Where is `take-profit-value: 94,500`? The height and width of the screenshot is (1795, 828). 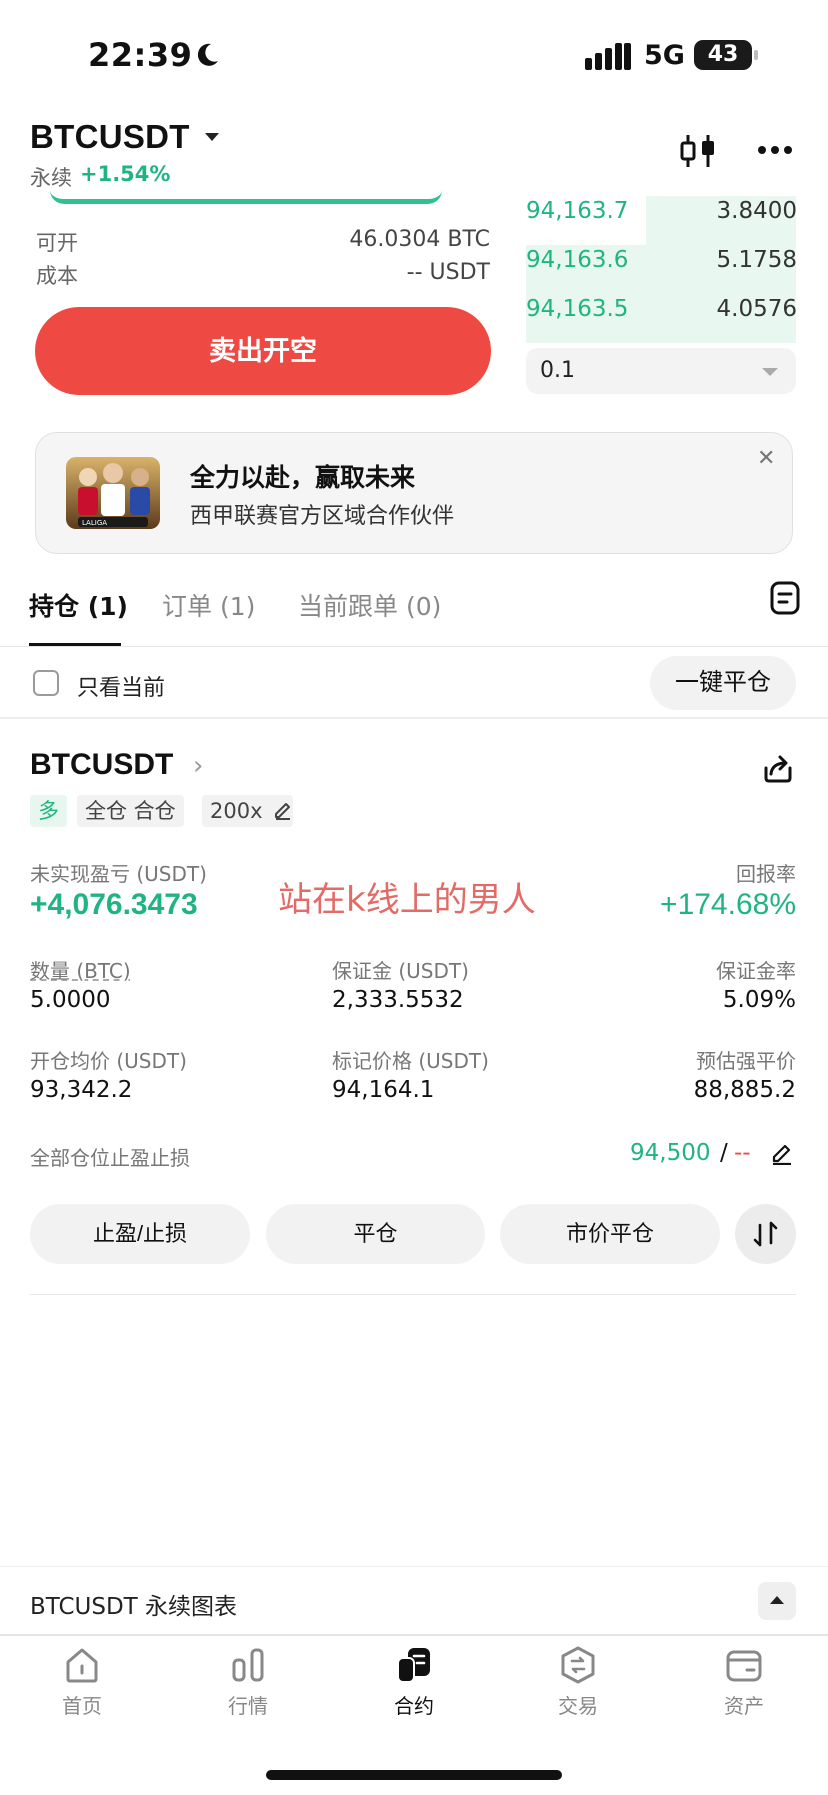
take-profit-value: 94,500 is located at coordinates (670, 1153).